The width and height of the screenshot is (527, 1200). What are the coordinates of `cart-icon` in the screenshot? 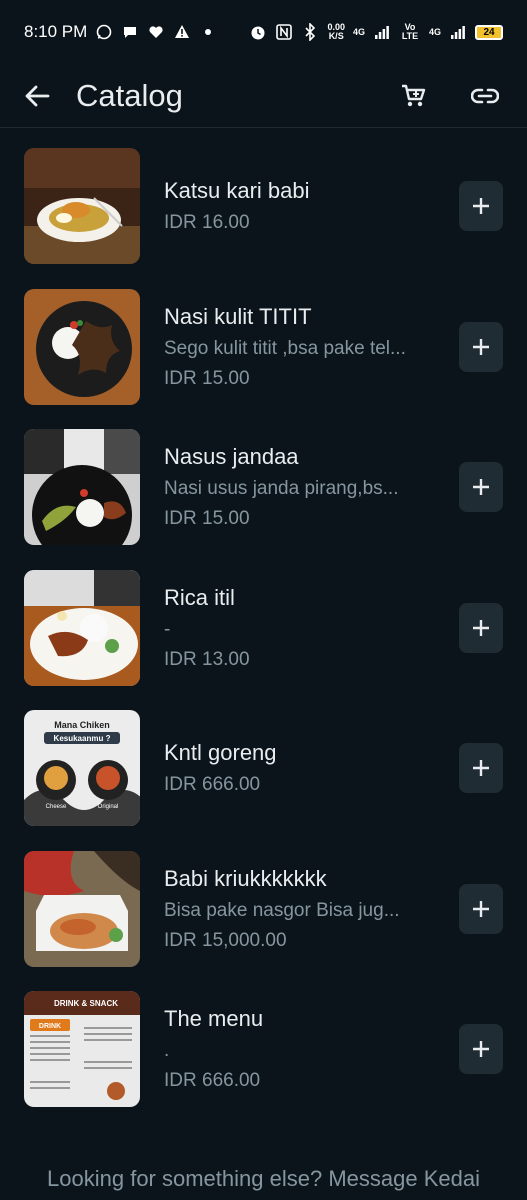 It's located at (414, 95).